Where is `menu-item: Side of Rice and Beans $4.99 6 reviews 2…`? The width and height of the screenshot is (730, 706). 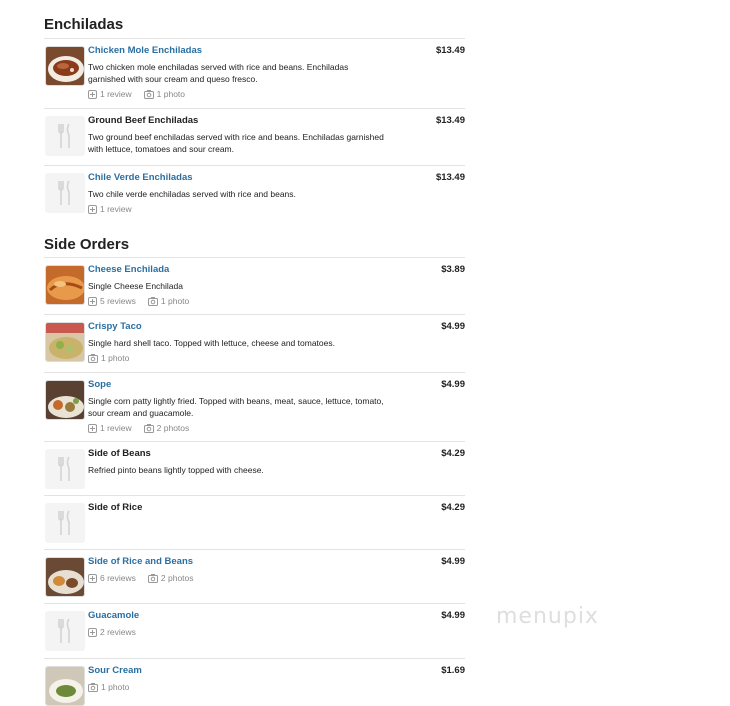
menu-item: Side of Rice and Beans $4.99 6 reviews 2… is located at coordinates (254, 576).